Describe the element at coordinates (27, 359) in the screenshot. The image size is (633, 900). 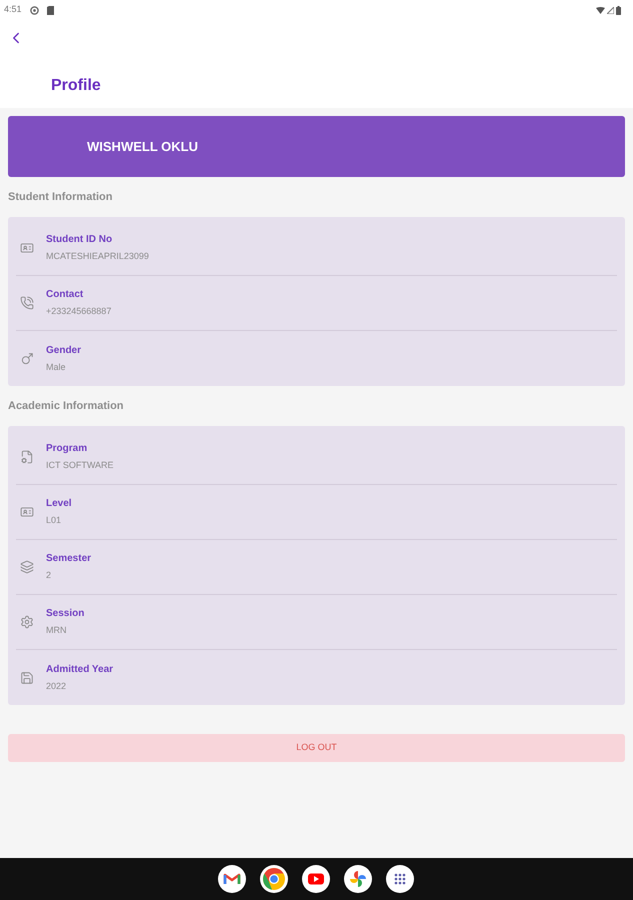
I see `male-symbol-icon` at that location.